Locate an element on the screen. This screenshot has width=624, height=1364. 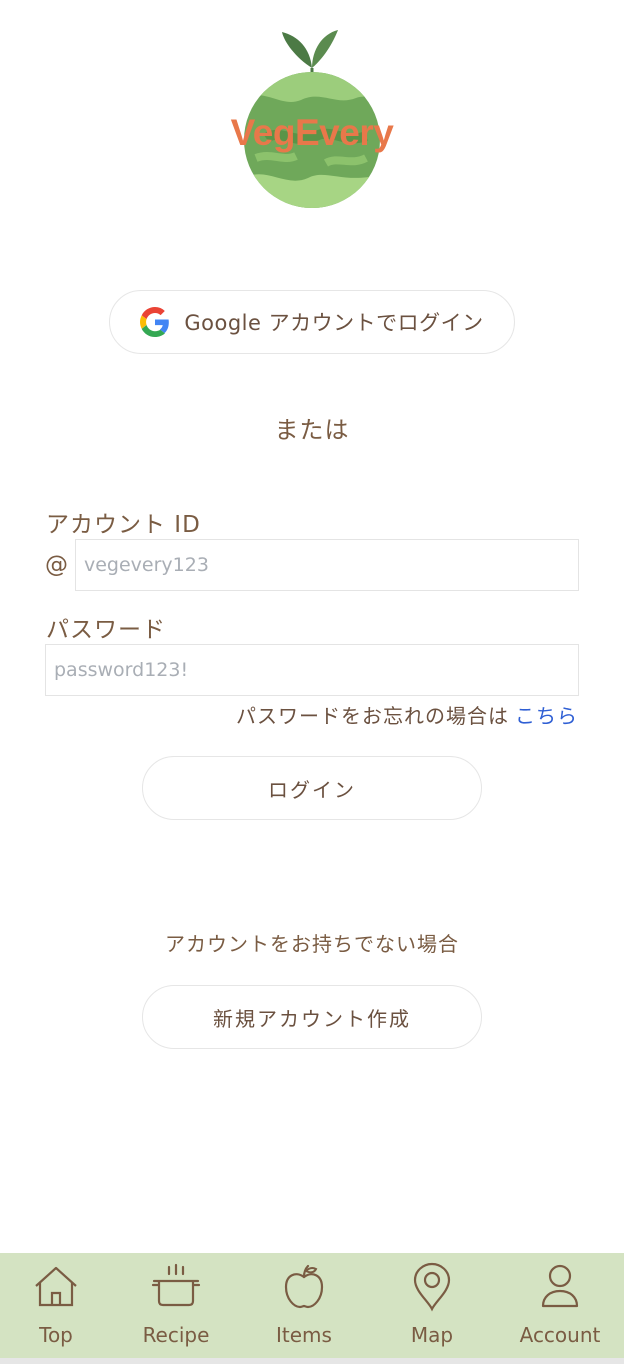
tab-account: Account is located at coordinates (560, 1305).